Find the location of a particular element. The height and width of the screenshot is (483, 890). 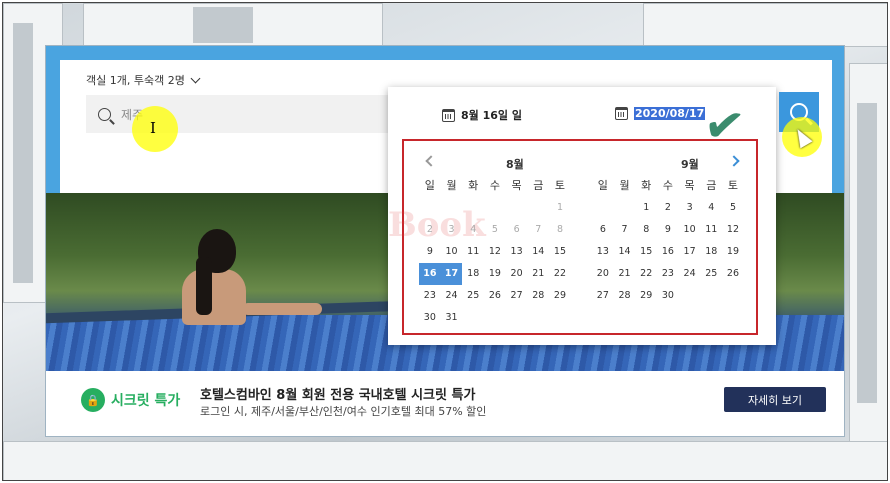

card-right-band is located at coordinates (837, 121).